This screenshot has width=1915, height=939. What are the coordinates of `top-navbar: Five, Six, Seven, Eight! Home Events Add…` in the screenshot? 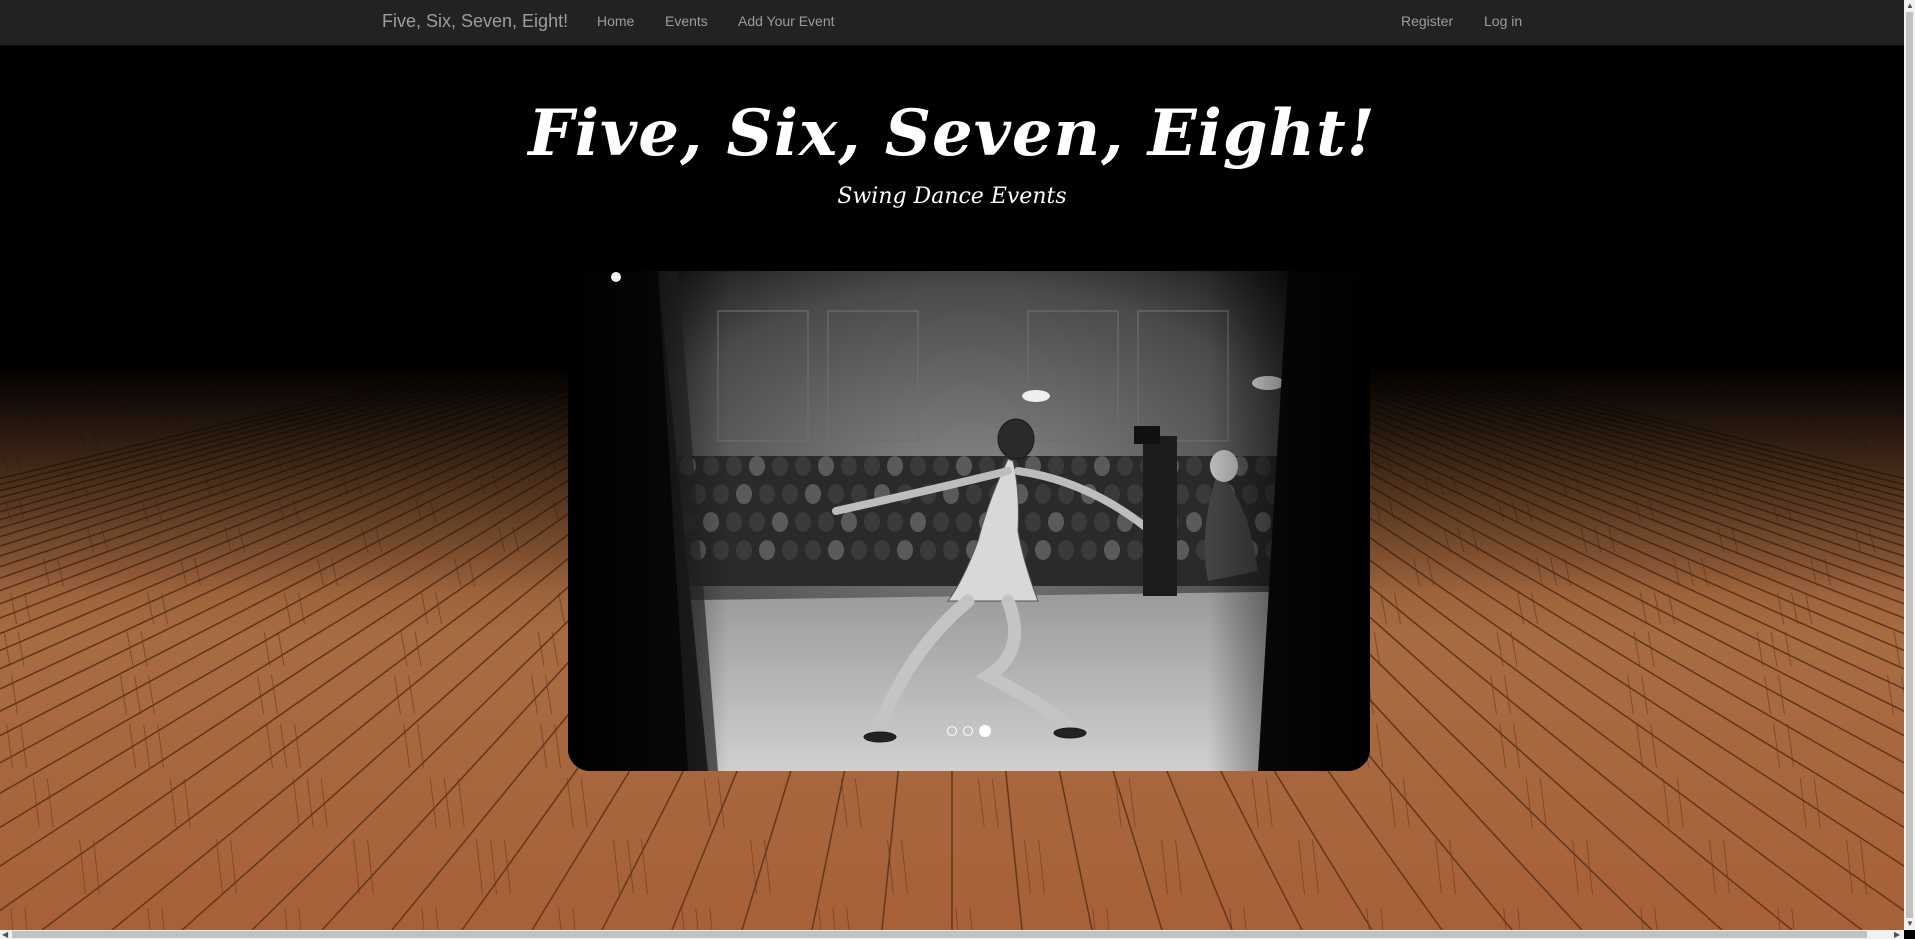 It's located at (952, 23).